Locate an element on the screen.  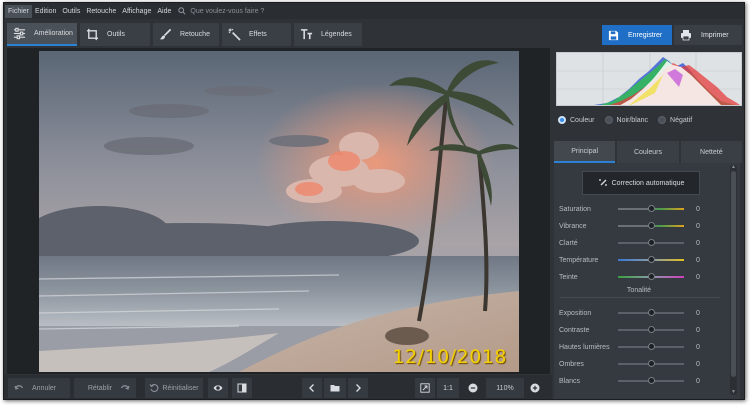
save-button: Enregistrer is located at coordinates (637, 35).